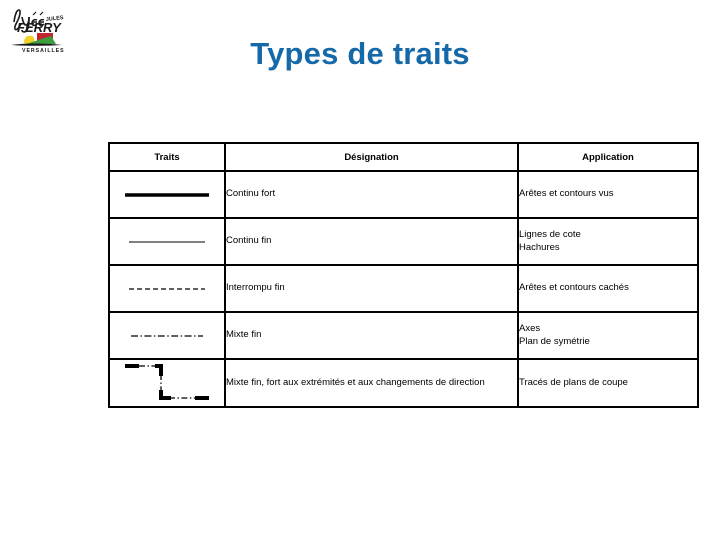 The height and width of the screenshot is (540, 720). I want to click on cutting-plane-line-icon, so click(167, 382).